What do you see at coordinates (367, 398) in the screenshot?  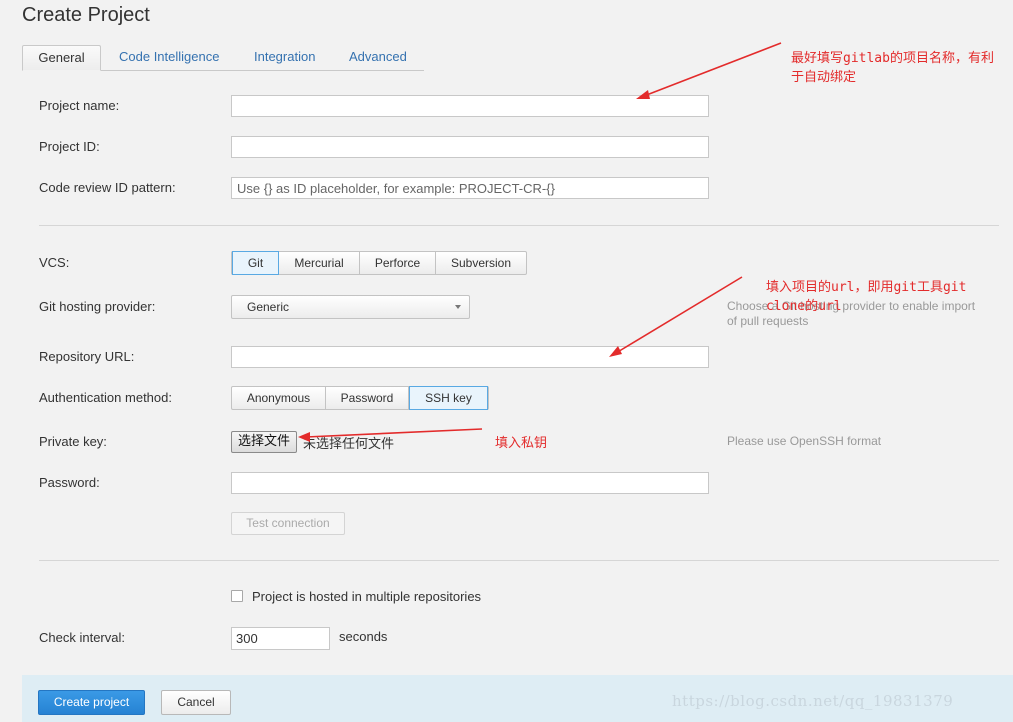 I see `auth-option-password: Password` at bounding box center [367, 398].